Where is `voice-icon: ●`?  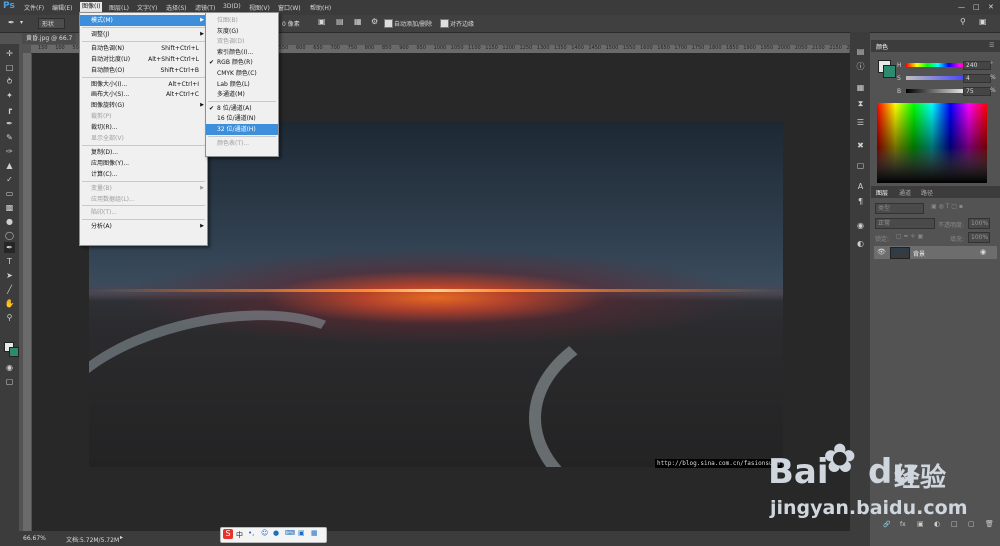 voice-icon: ● is located at coordinates (276, 533).